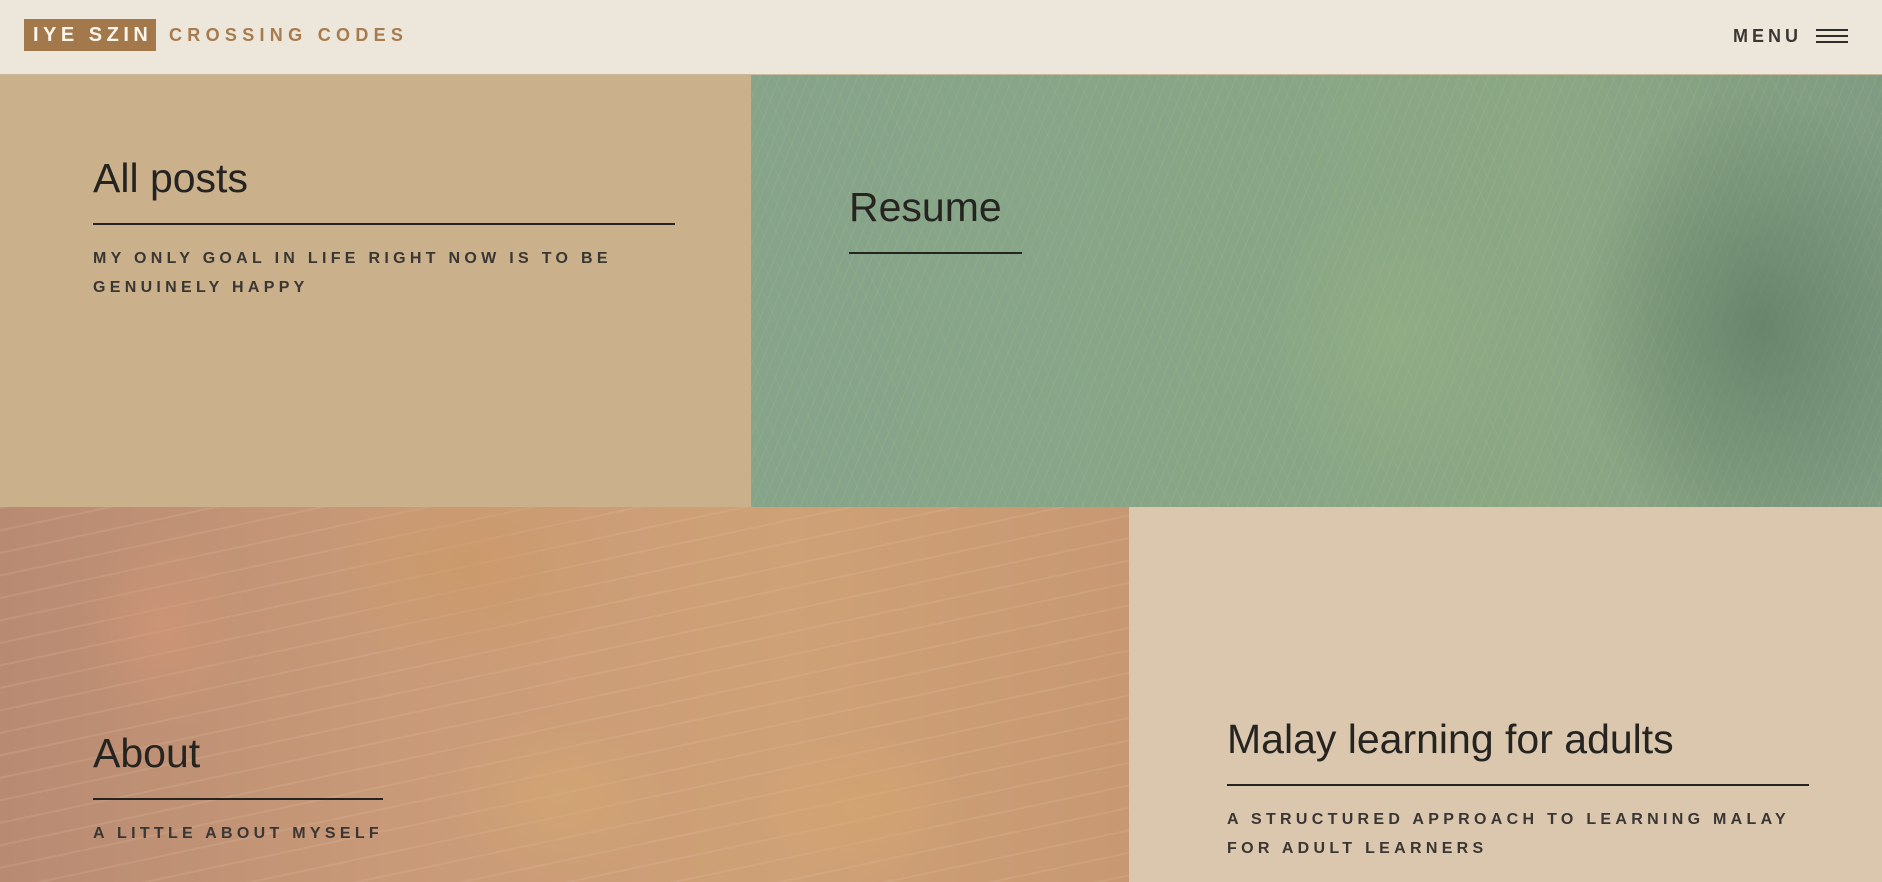 This screenshot has width=1882, height=882. What do you see at coordinates (90, 35) in the screenshot?
I see `site-logo: IYE SZIN` at bounding box center [90, 35].